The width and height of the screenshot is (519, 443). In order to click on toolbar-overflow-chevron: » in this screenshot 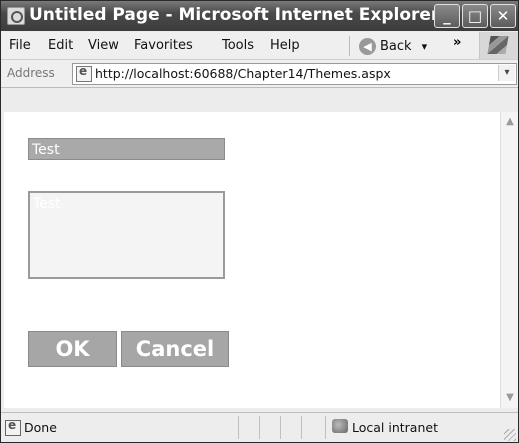, I will do `click(457, 42)`.